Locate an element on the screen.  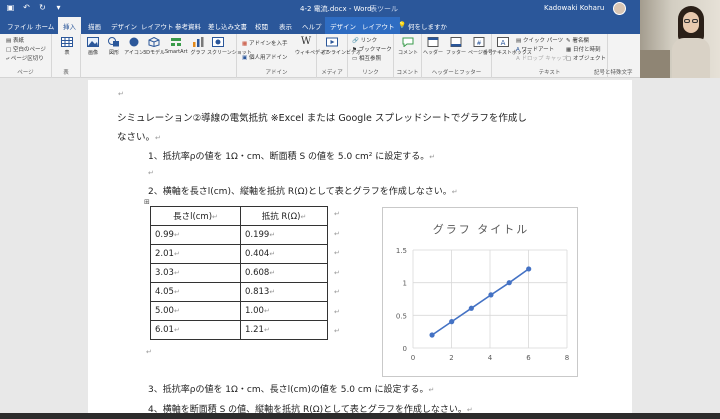
redo-icon: ↻ is located at coordinates (42, 7).